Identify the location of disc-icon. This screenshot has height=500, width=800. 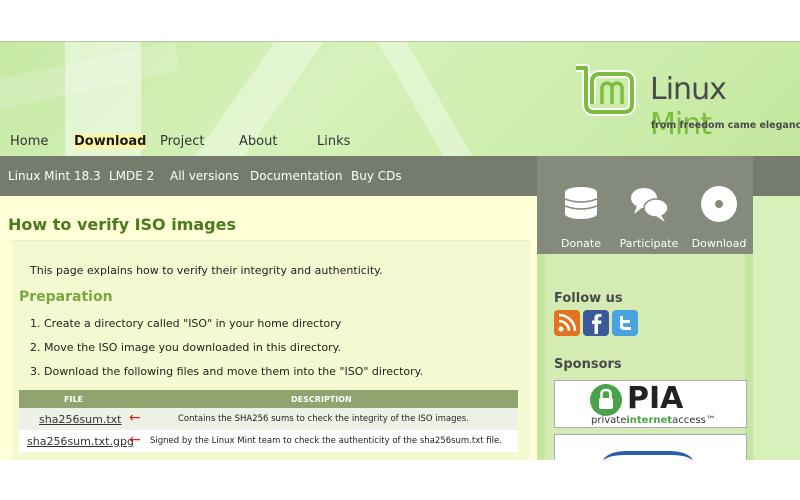
(719, 204).